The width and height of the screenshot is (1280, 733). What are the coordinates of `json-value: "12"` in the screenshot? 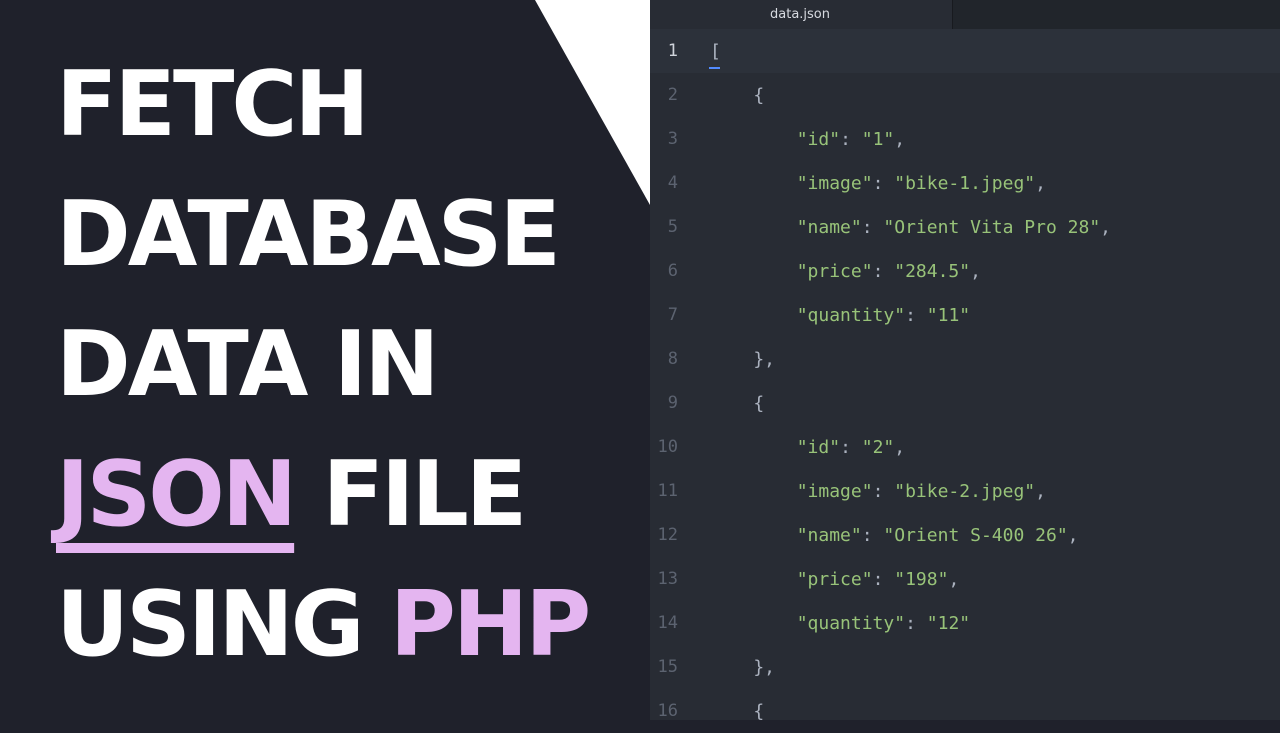 It's located at (948, 623).